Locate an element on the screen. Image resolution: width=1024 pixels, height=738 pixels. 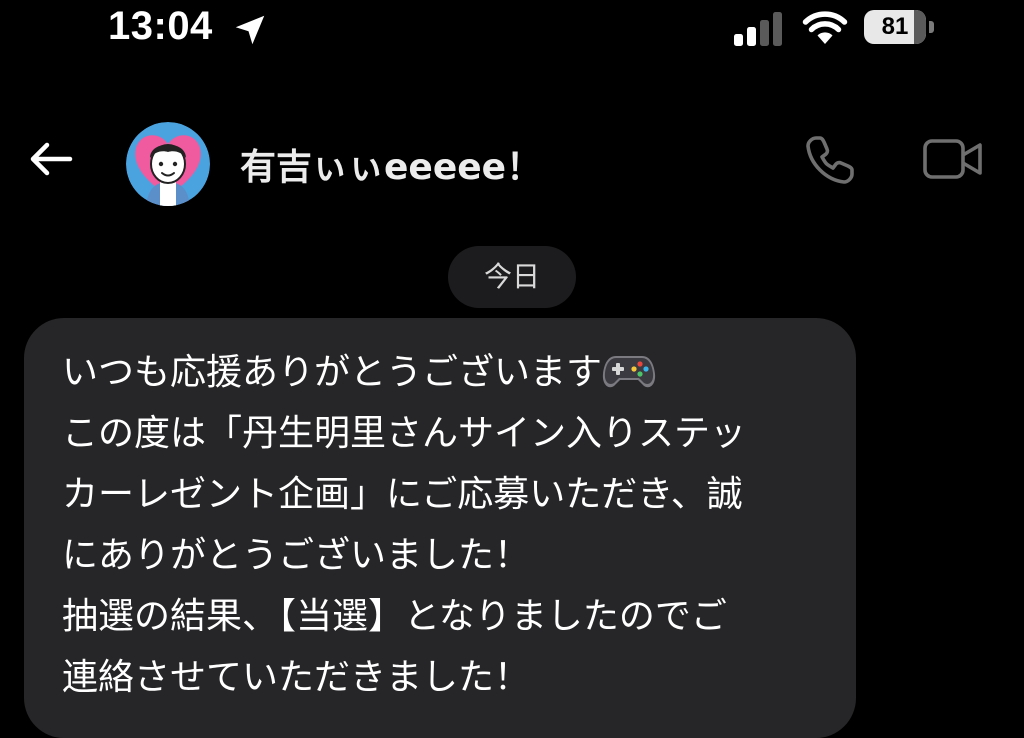
phone-icon is located at coordinates (830, 160).